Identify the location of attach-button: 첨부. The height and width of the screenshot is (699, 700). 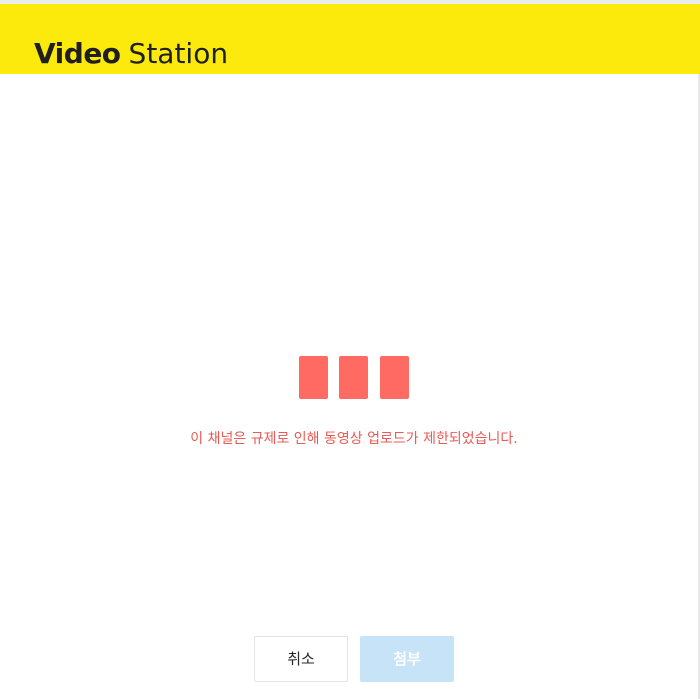
(407, 659).